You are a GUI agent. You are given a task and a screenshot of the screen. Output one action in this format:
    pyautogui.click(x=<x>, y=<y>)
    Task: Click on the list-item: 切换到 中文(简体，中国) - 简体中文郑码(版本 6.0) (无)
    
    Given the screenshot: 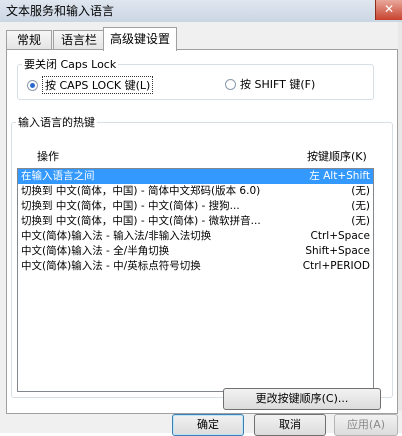 What is the action you would take?
    pyautogui.click(x=195, y=191)
    